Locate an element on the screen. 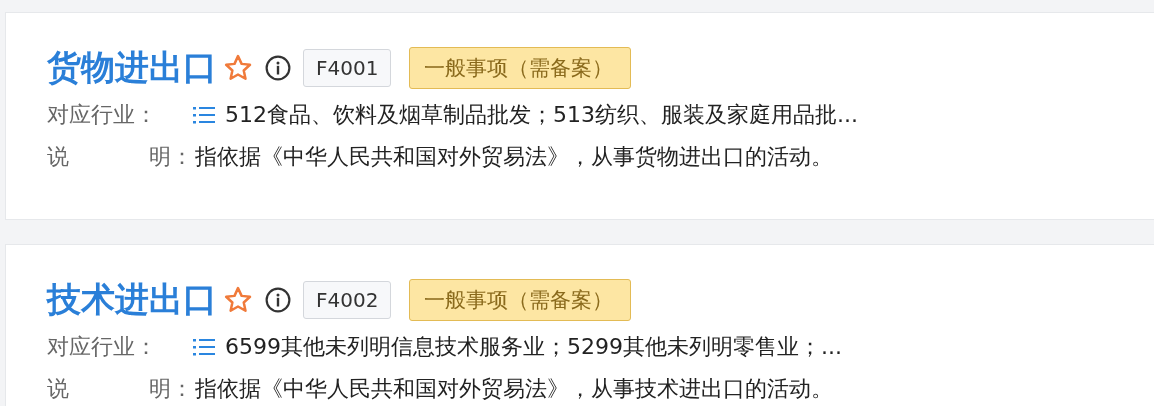 Image resolution: width=1154 pixels, height=406 pixels. code-badge: F4001 is located at coordinates (347, 68).